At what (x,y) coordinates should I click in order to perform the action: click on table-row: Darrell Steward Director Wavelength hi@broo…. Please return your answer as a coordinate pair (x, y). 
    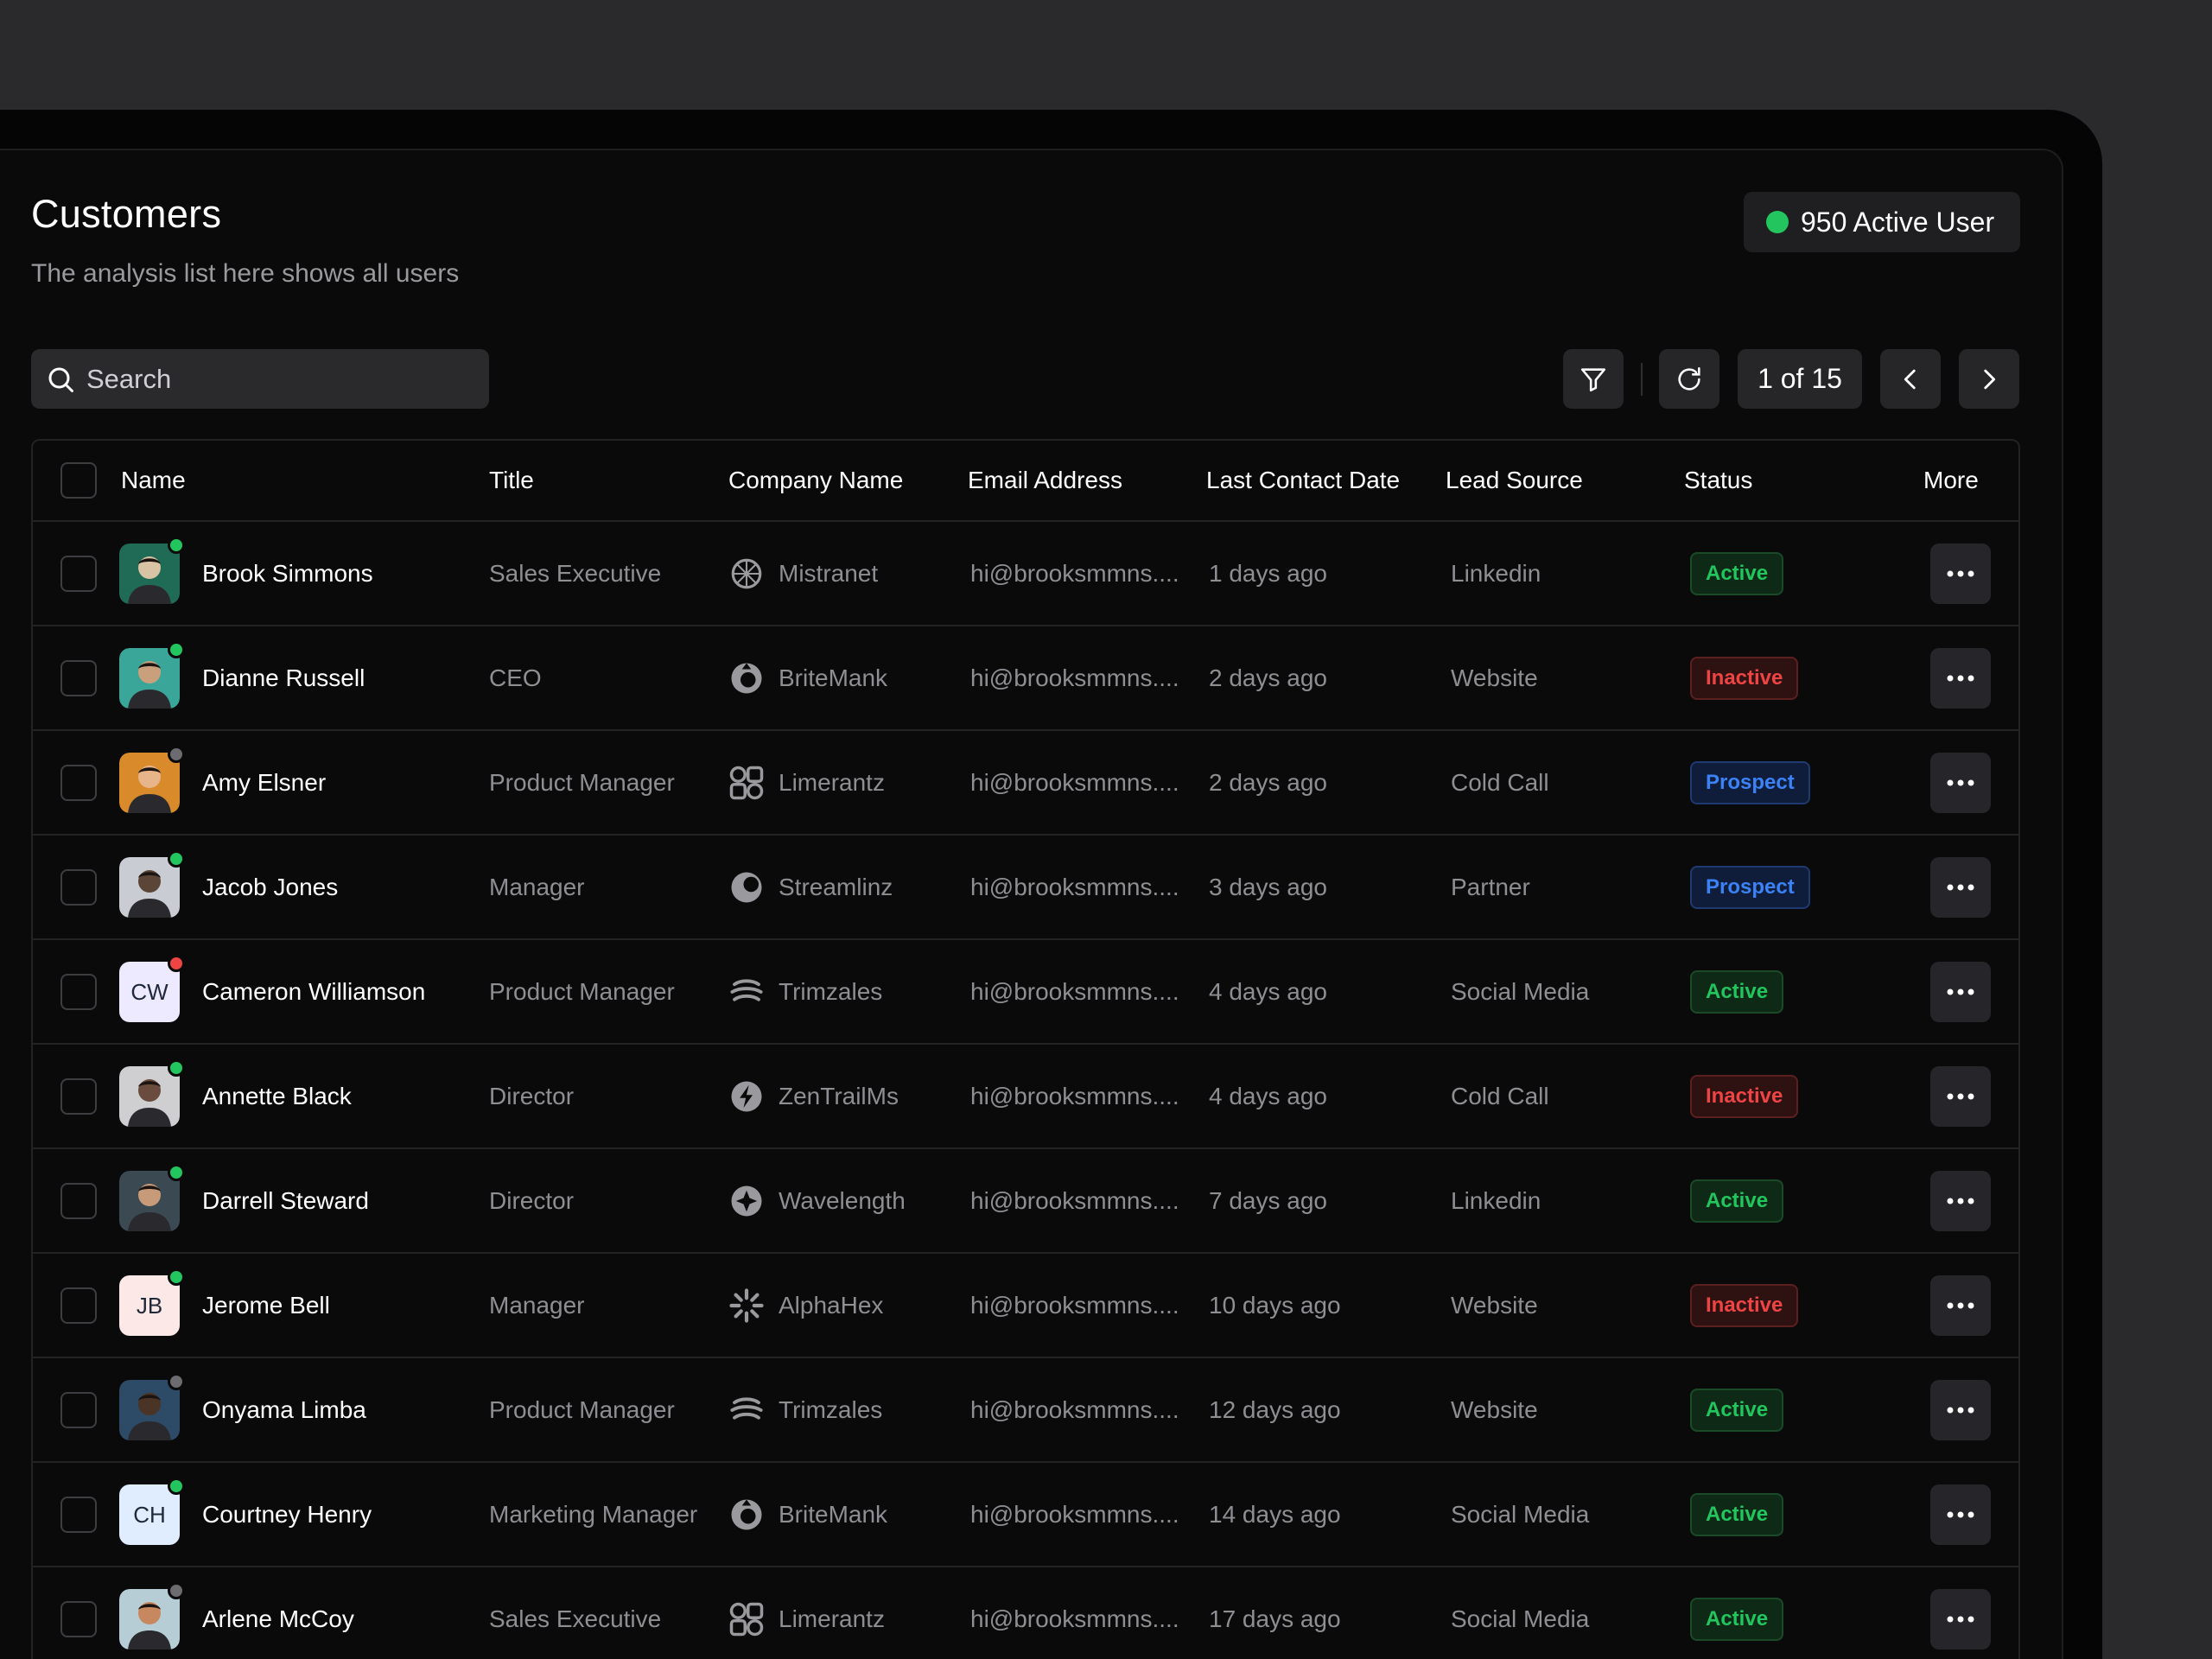
    Looking at the image, I should click on (1025, 1201).